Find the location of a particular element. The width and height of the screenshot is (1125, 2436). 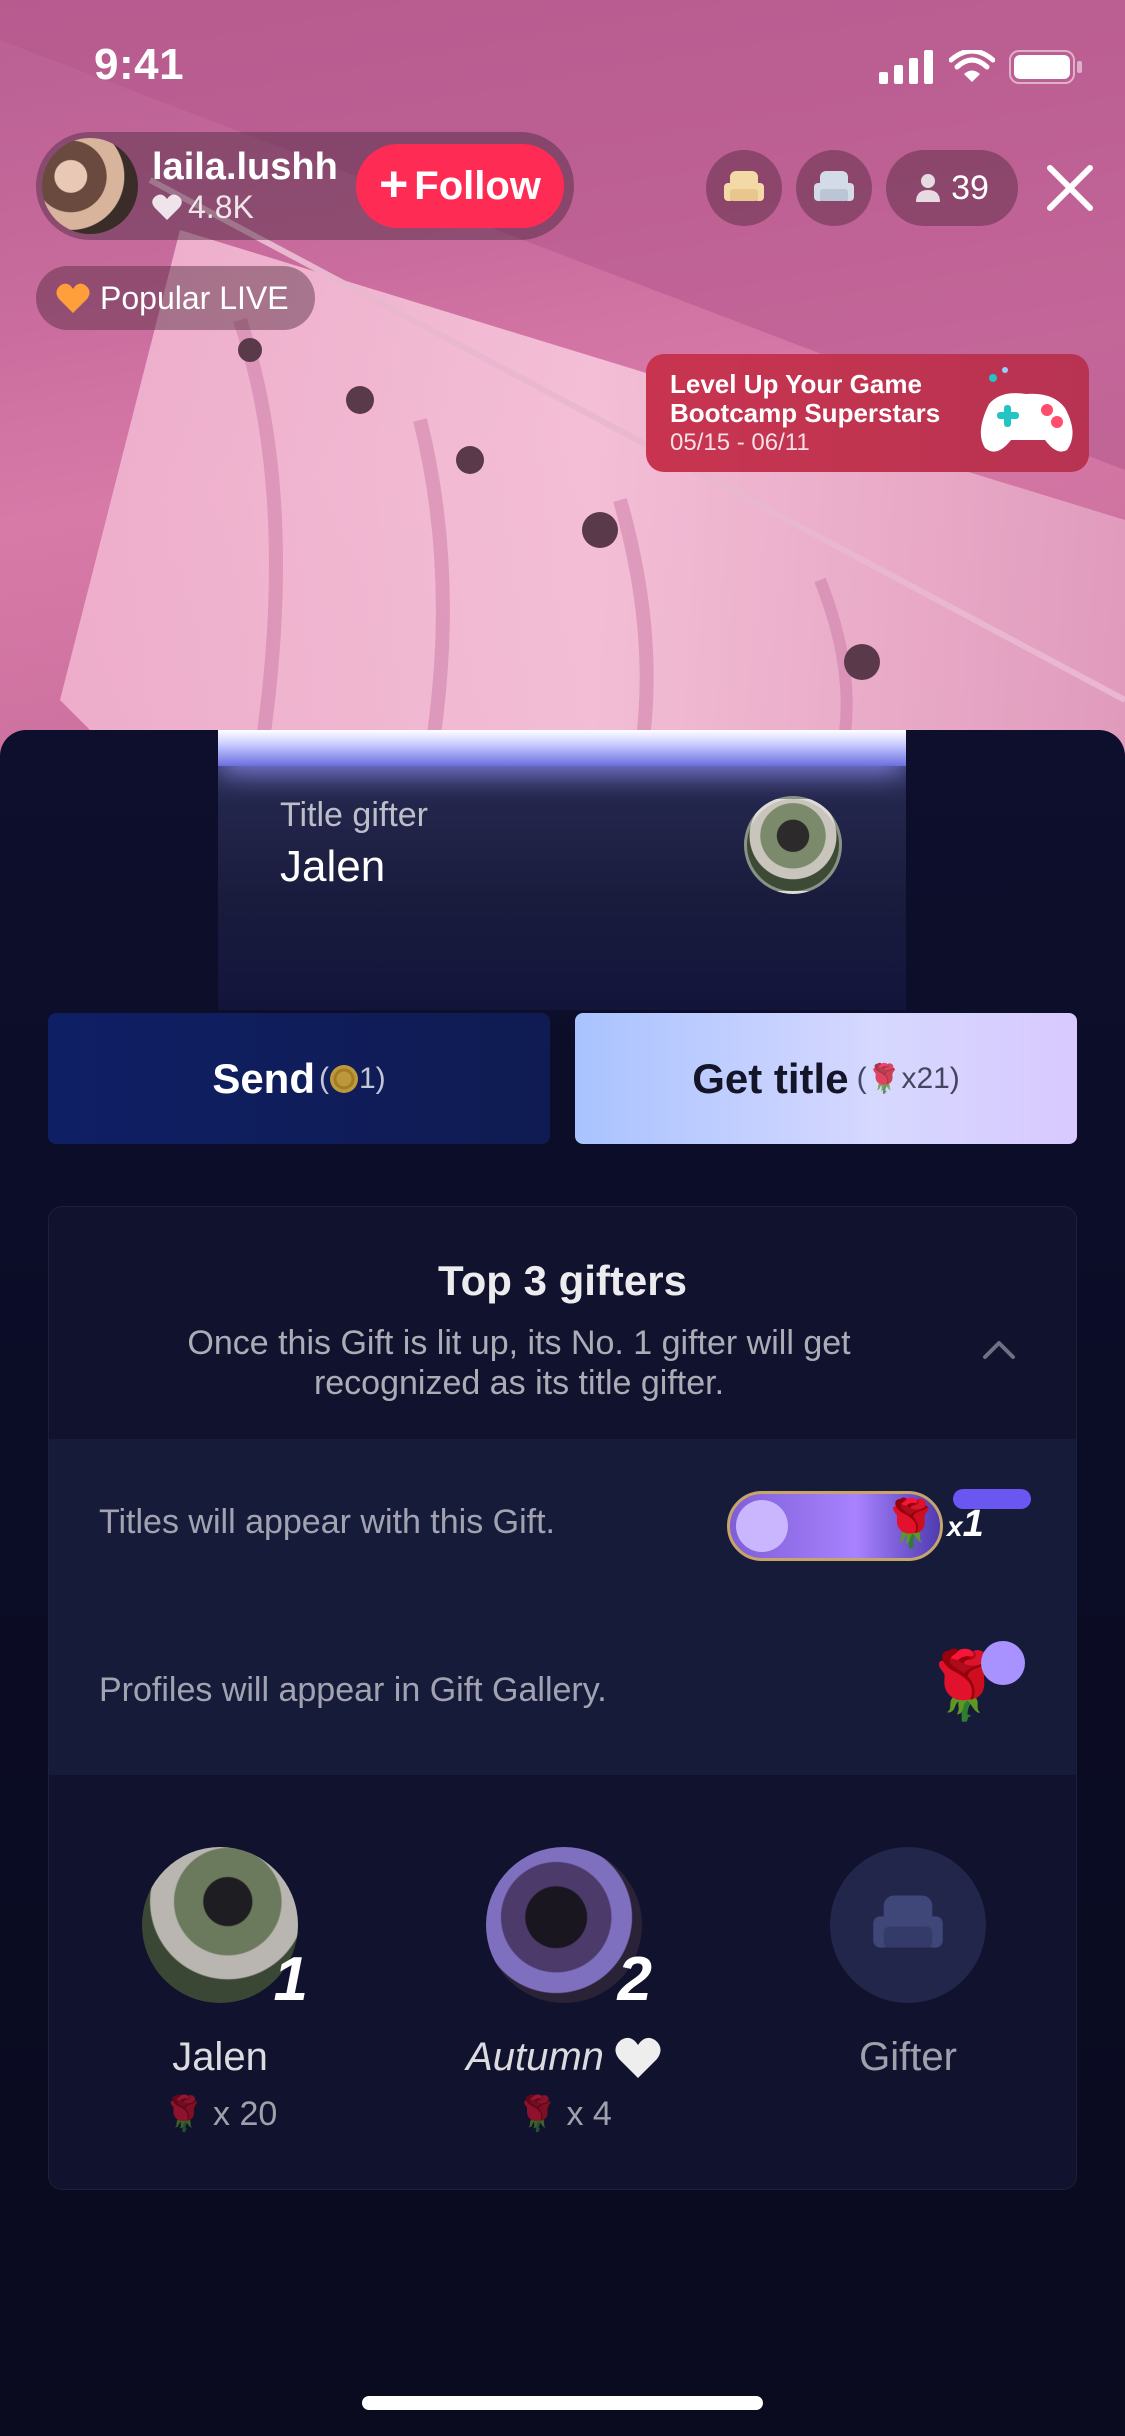

host-likes-count: 4.8K is located at coordinates (221, 206).